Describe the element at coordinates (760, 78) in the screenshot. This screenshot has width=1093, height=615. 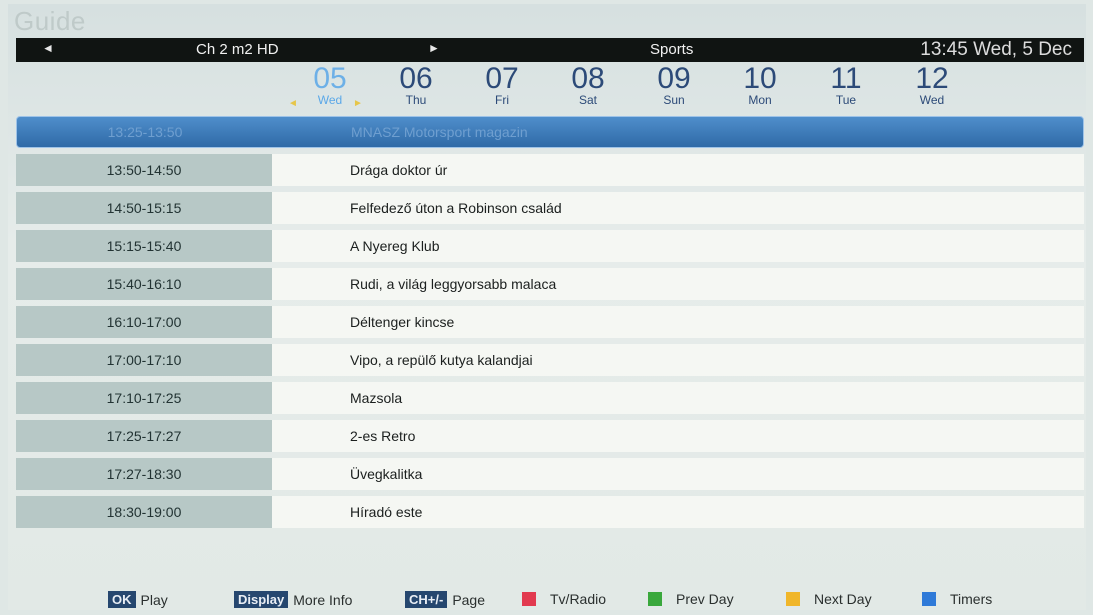
I see `date-number: 10` at that location.